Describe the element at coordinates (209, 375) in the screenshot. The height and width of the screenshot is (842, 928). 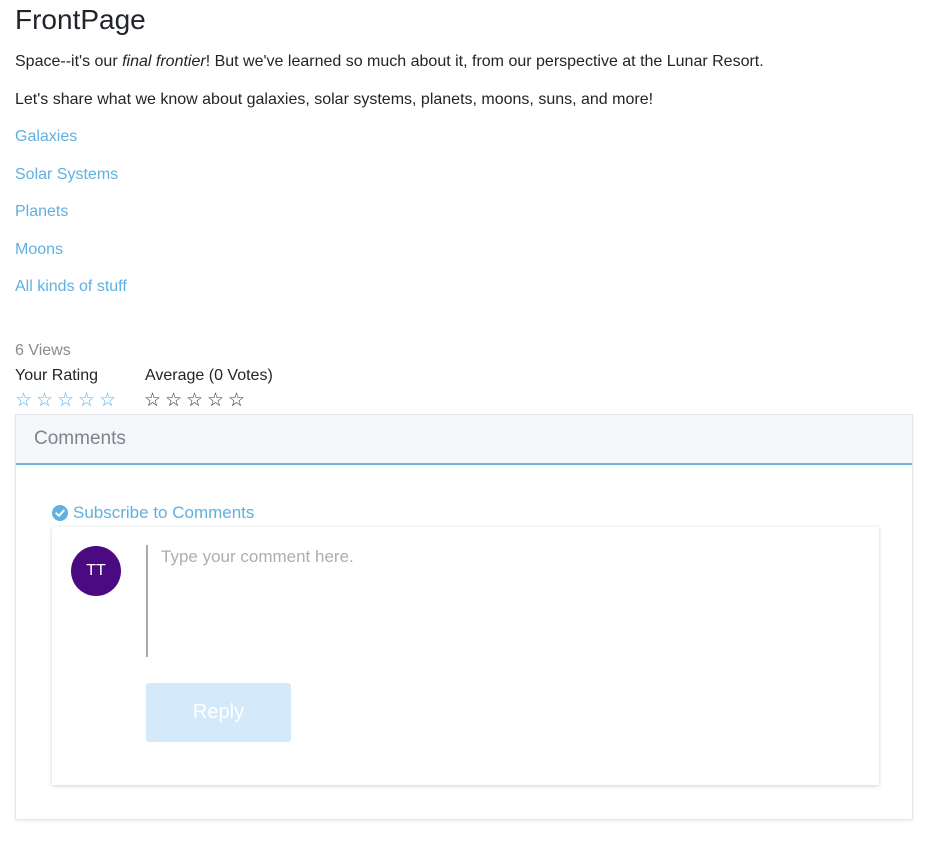
I see `average-rating-label: Average (0 Votes)` at that location.